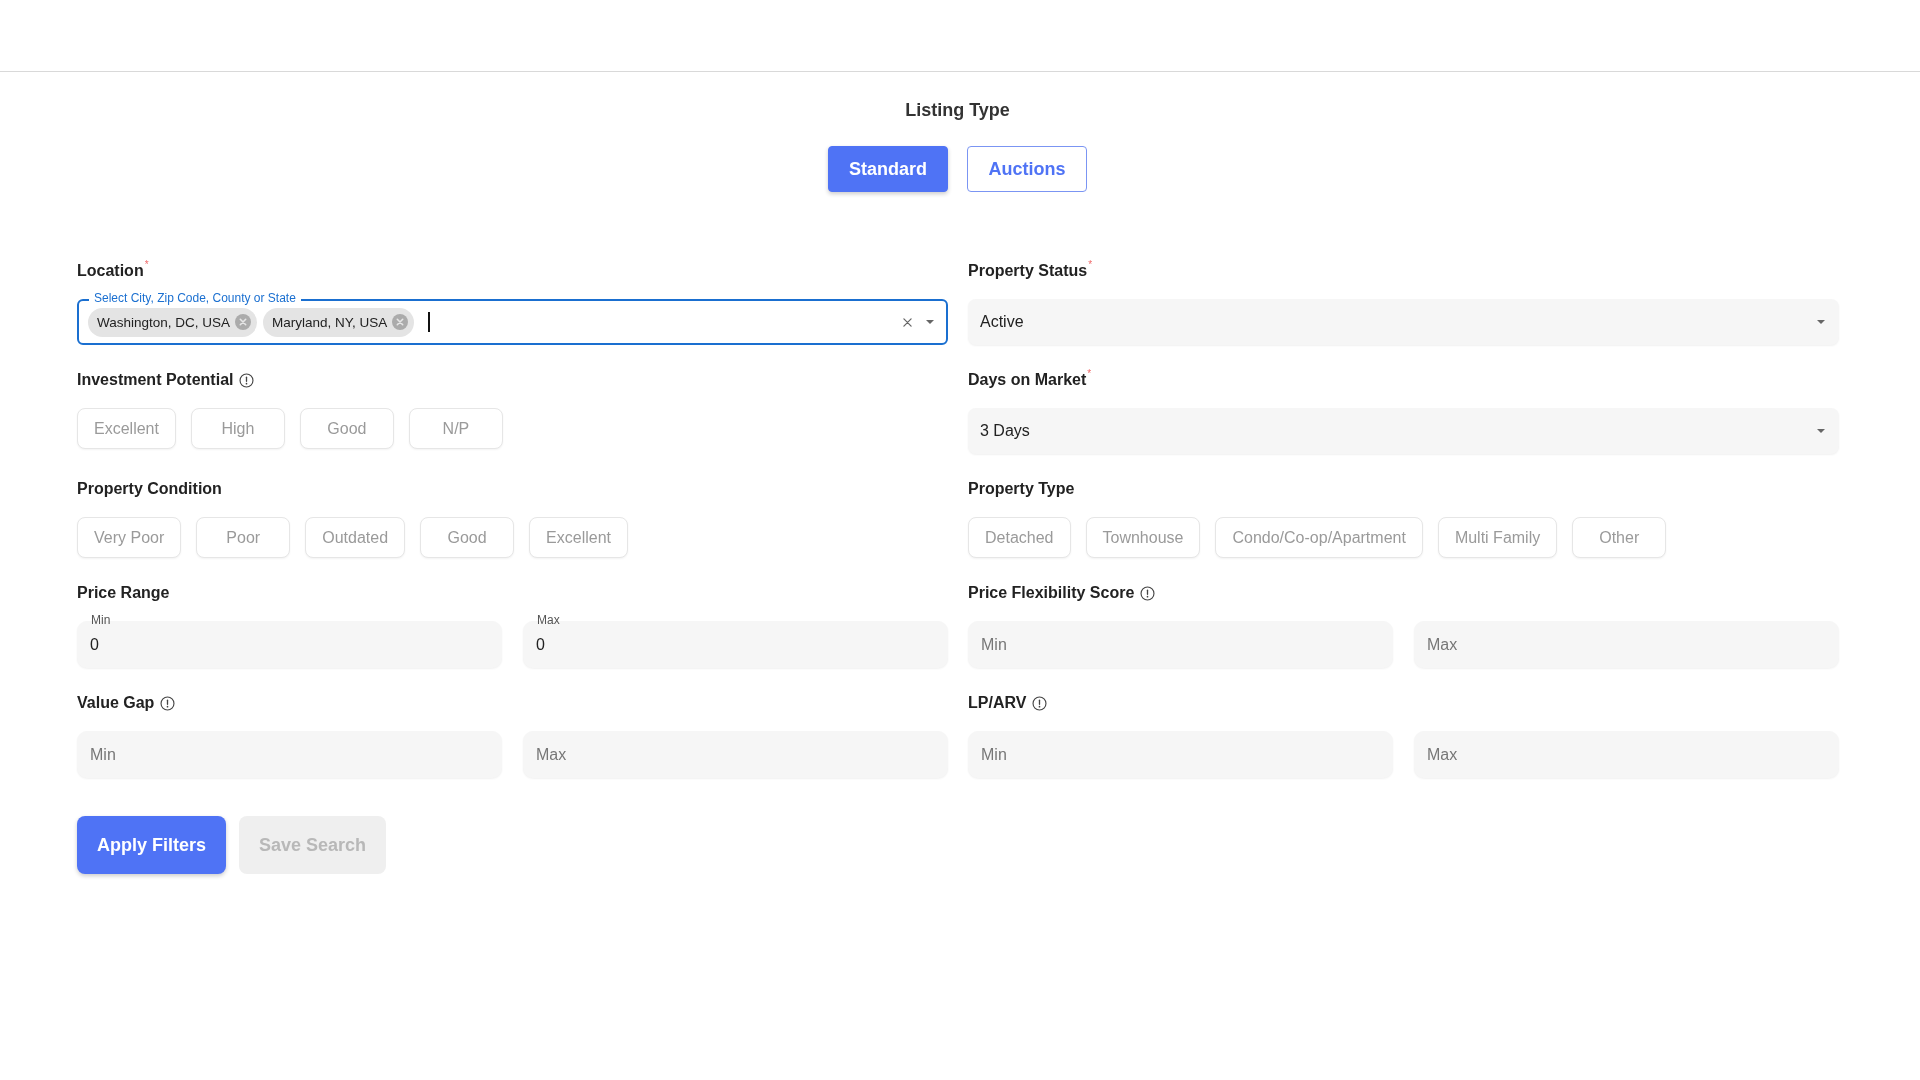 This screenshot has width=1920, height=1080. What do you see at coordinates (113, 271) in the screenshot?
I see `field-label: Location$^{*}$` at bounding box center [113, 271].